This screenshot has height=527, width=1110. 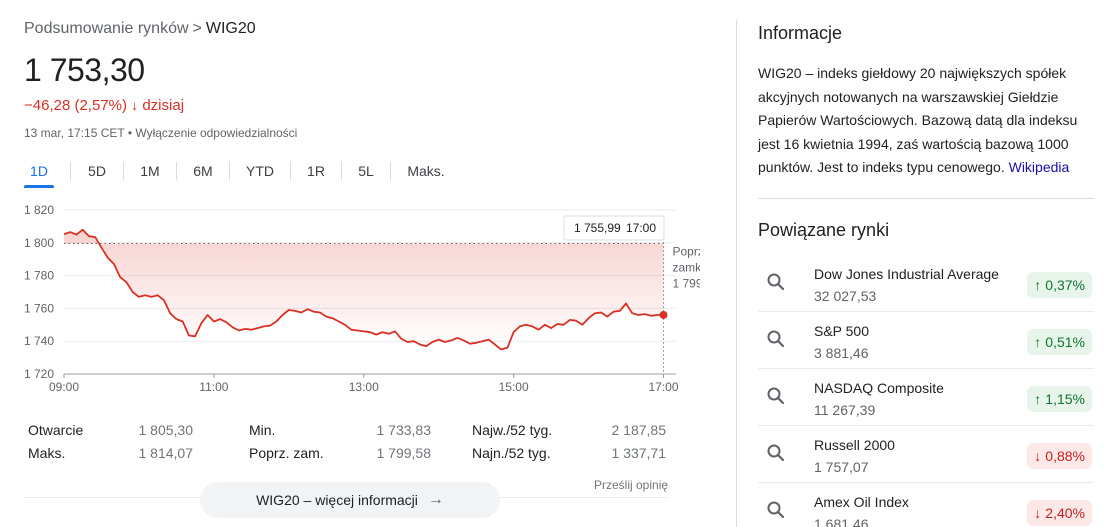 What do you see at coordinates (316, 171) in the screenshot?
I see `tab-1r: 1R` at bounding box center [316, 171].